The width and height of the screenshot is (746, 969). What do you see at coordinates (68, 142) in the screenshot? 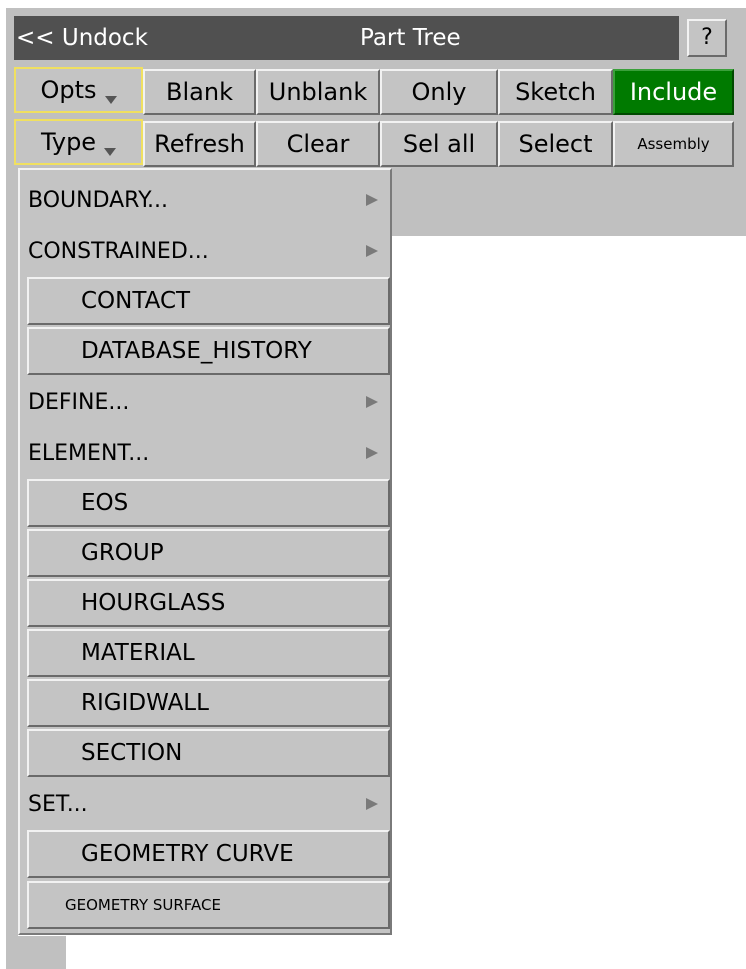
I see `type-label: Type` at bounding box center [68, 142].